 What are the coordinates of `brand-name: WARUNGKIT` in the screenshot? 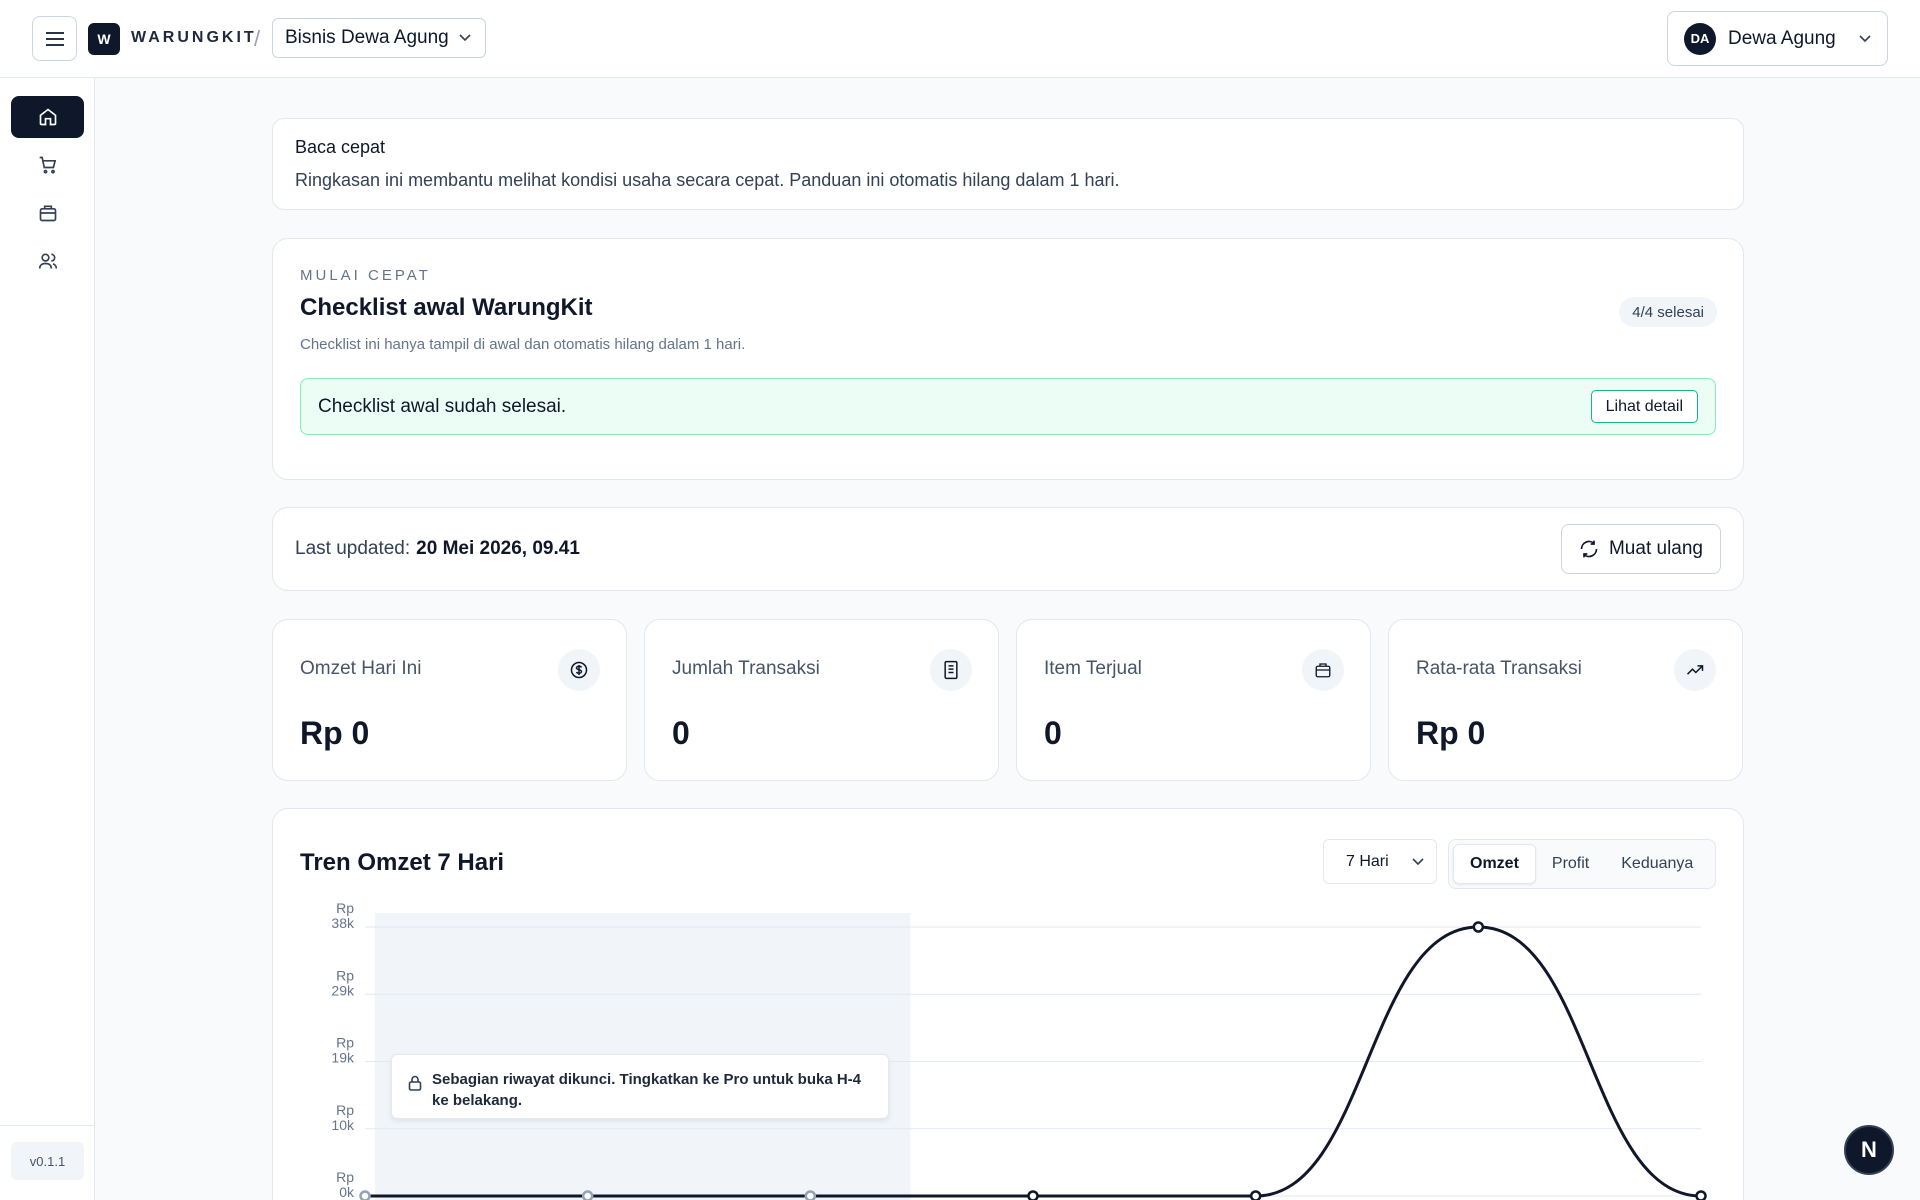 It's located at (194, 38).